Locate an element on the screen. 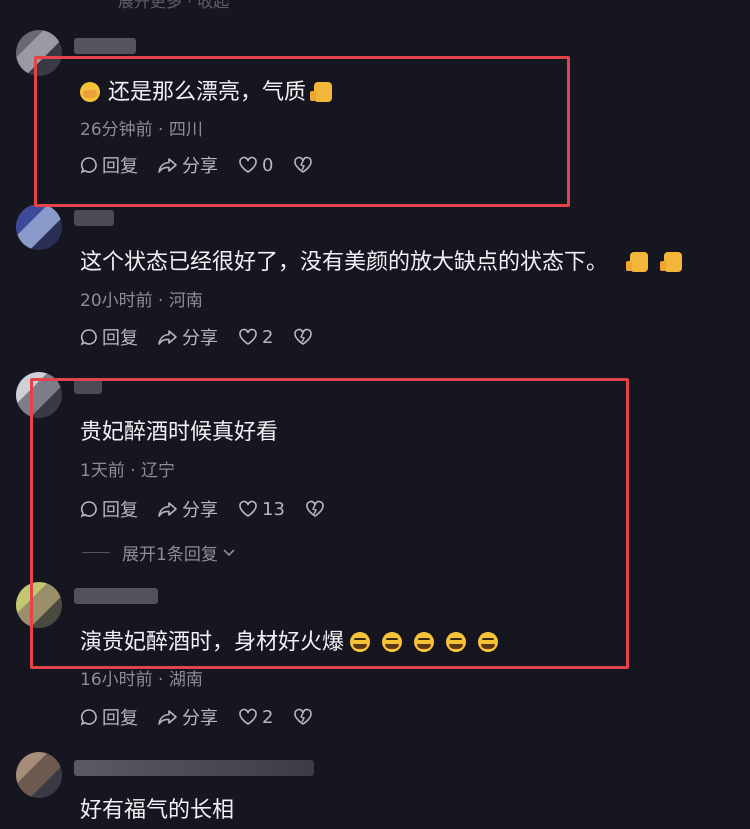 This screenshot has height=829, width=750. highlight-box is located at coordinates (302, 131).